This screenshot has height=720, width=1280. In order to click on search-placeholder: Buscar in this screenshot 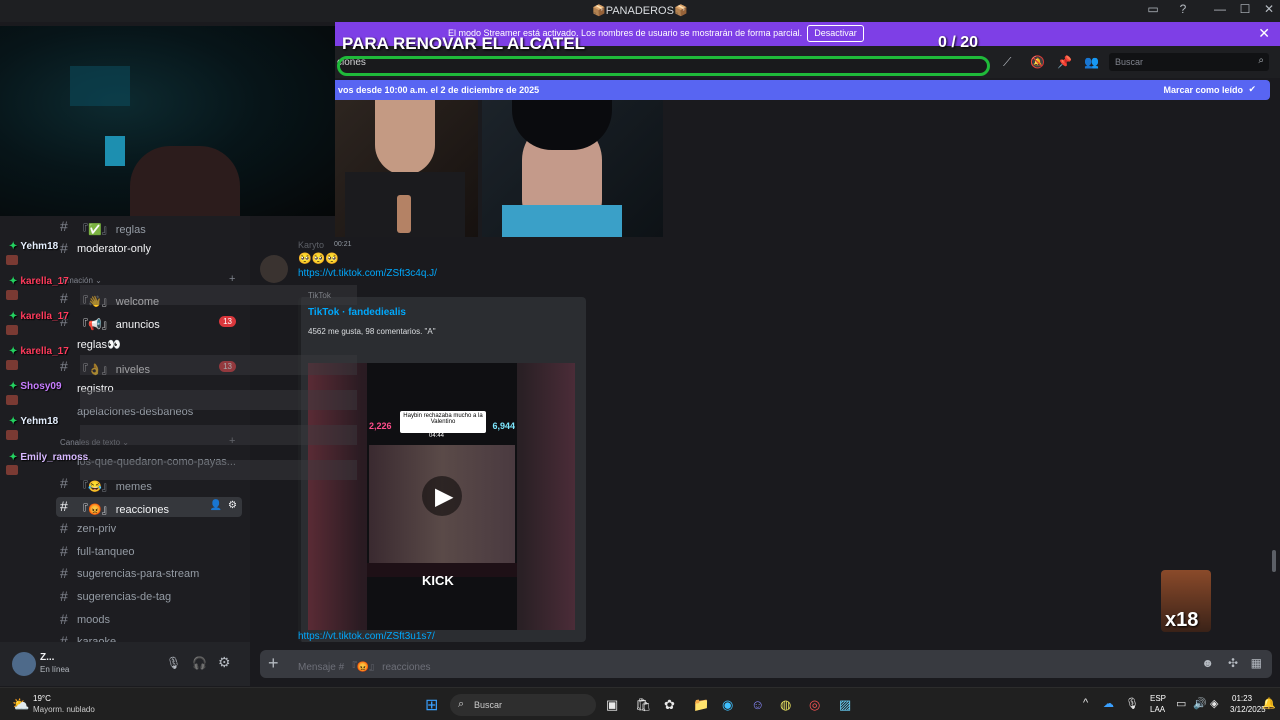, I will do `click(1129, 62)`.